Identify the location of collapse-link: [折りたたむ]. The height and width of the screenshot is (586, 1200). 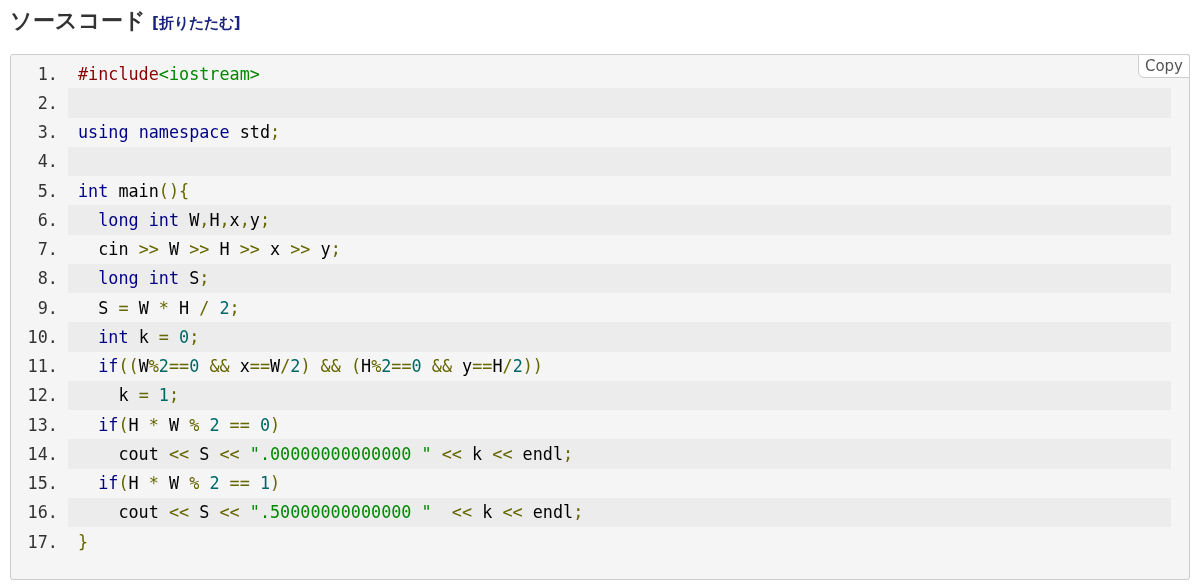
(196, 23).